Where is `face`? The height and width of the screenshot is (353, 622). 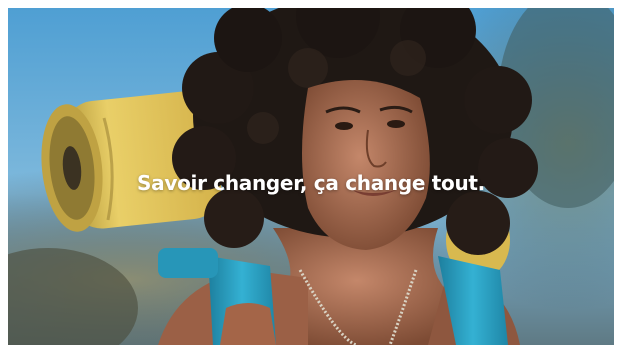 face is located at coordinates (366, 165).